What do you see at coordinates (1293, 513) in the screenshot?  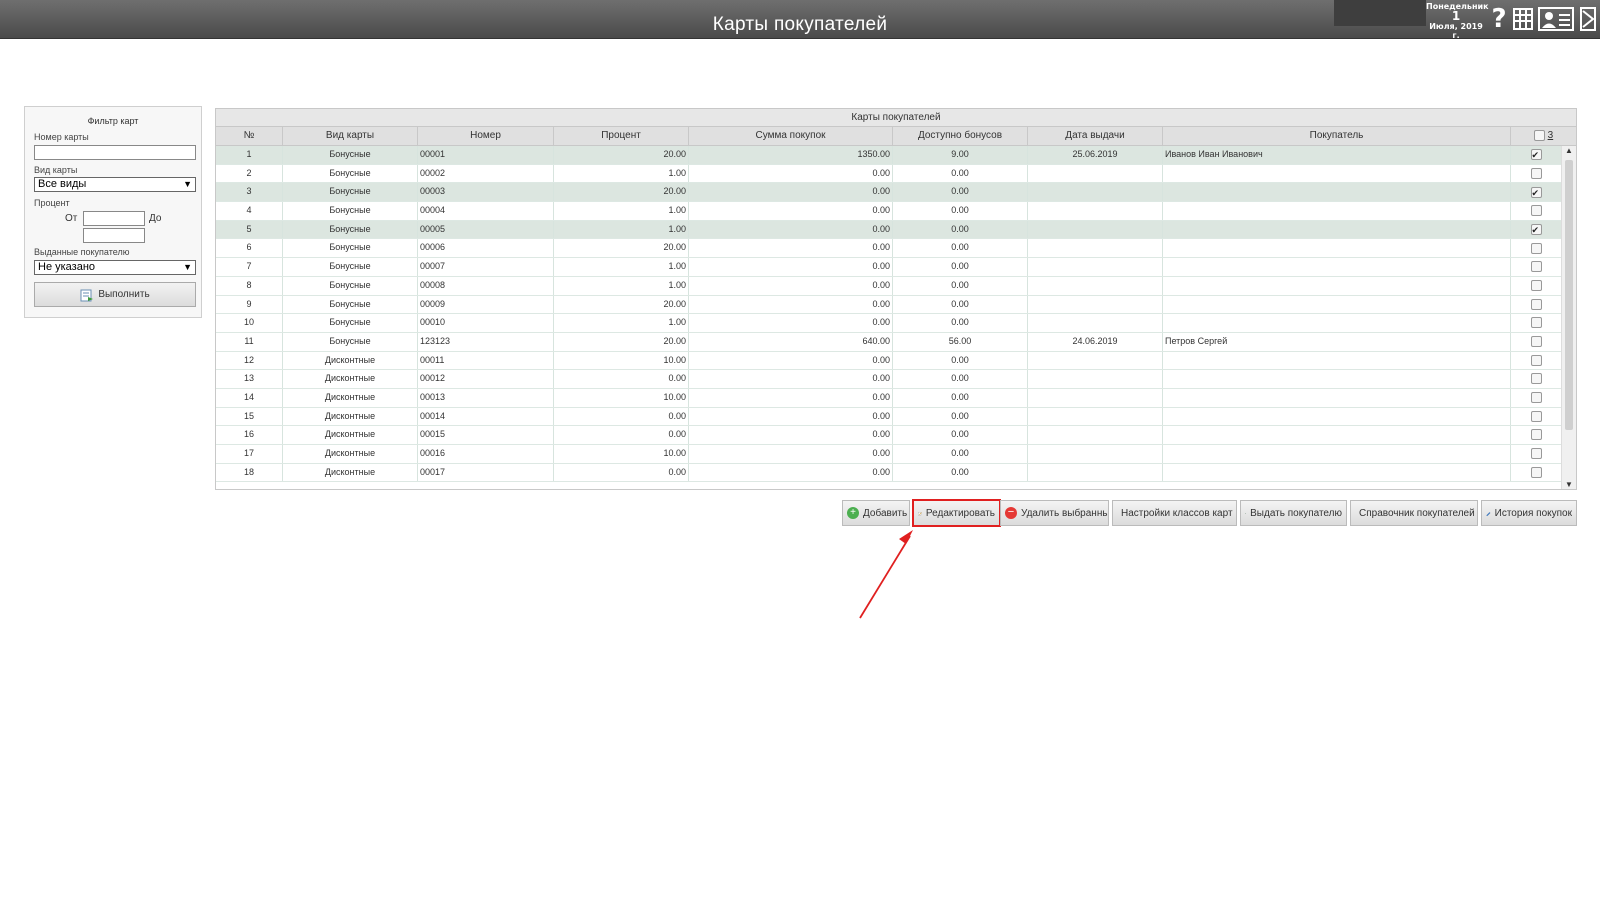 I see `issue-to-buyer-button: Выдать покупателю` at bounding box center [1293, 513].